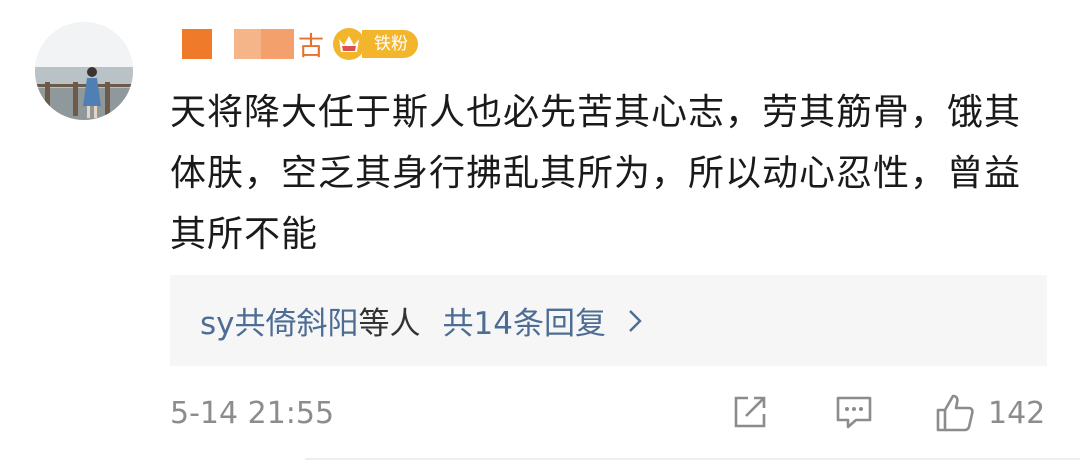  Describe the element at coordinates (84, 71) in the screenshot. I see `avatar` at that location.